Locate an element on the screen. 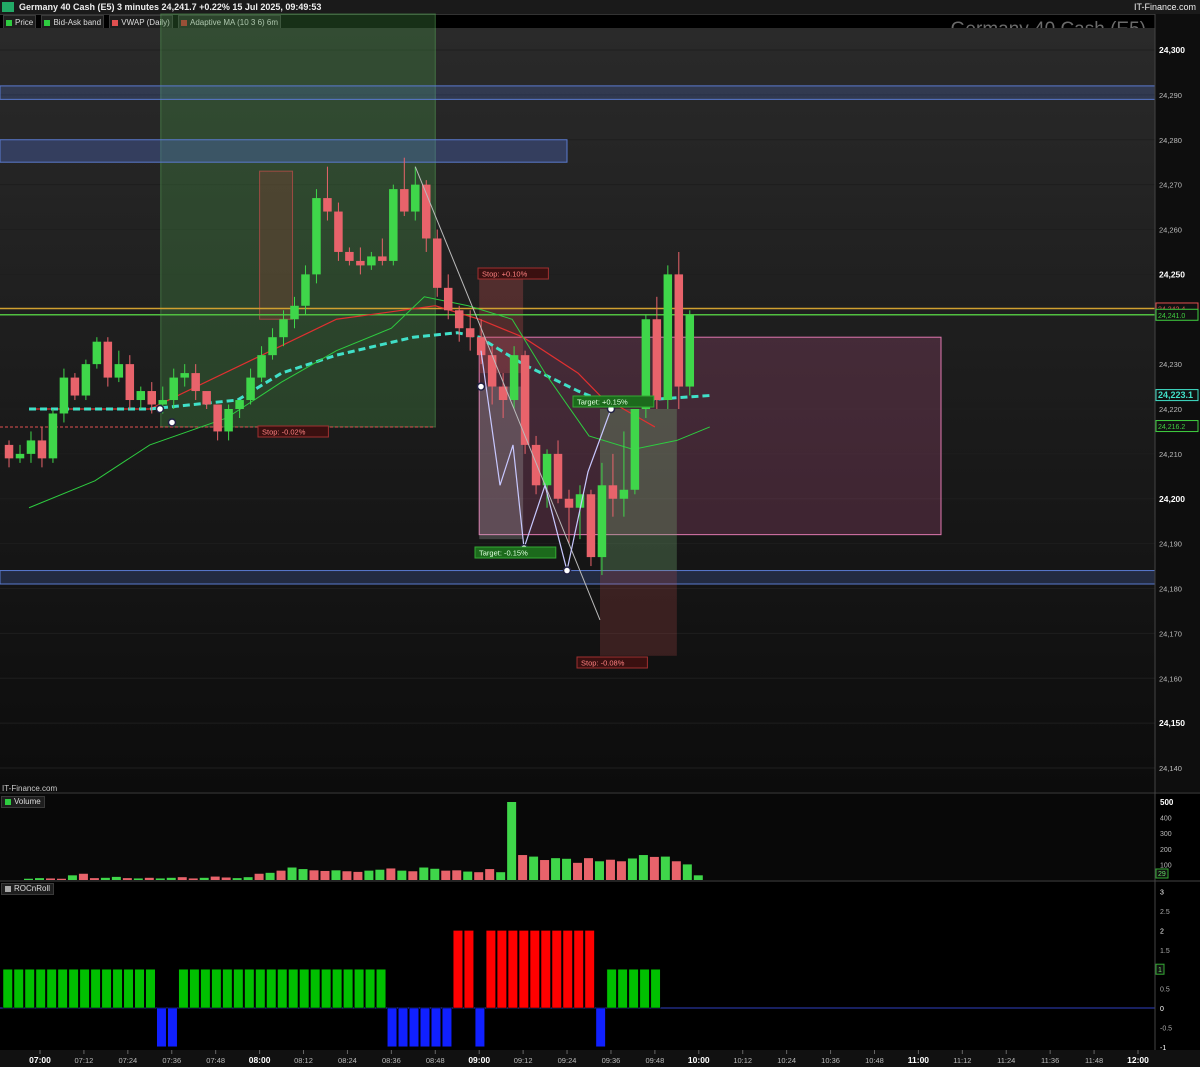  time-tick-label: 11:24 is located at coordinates (1006, 1060).